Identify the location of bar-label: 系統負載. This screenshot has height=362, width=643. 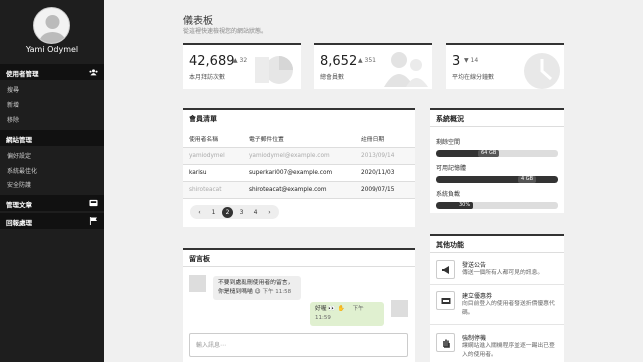
(448, 194).